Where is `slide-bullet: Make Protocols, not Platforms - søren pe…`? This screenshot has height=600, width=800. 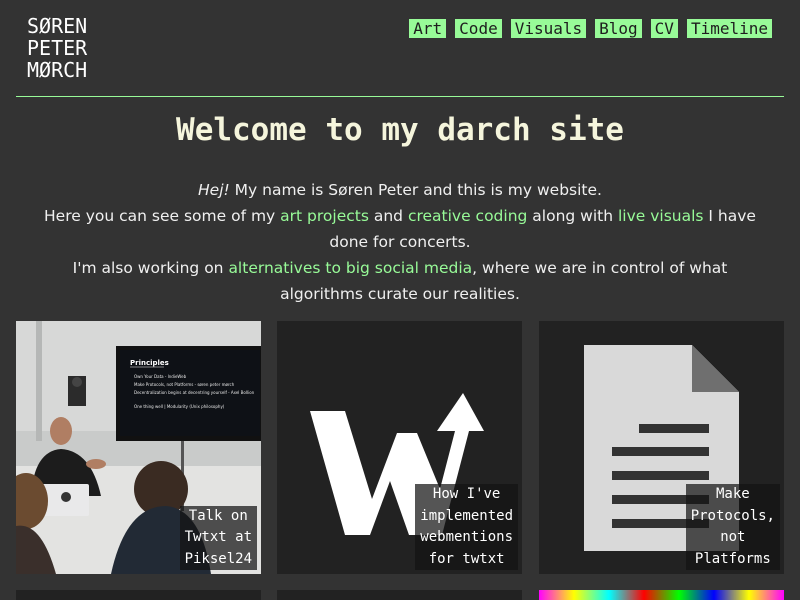
slide-bullet: Make Protocols, not Platforms - søren pe… is located at coordinates (184, 384).